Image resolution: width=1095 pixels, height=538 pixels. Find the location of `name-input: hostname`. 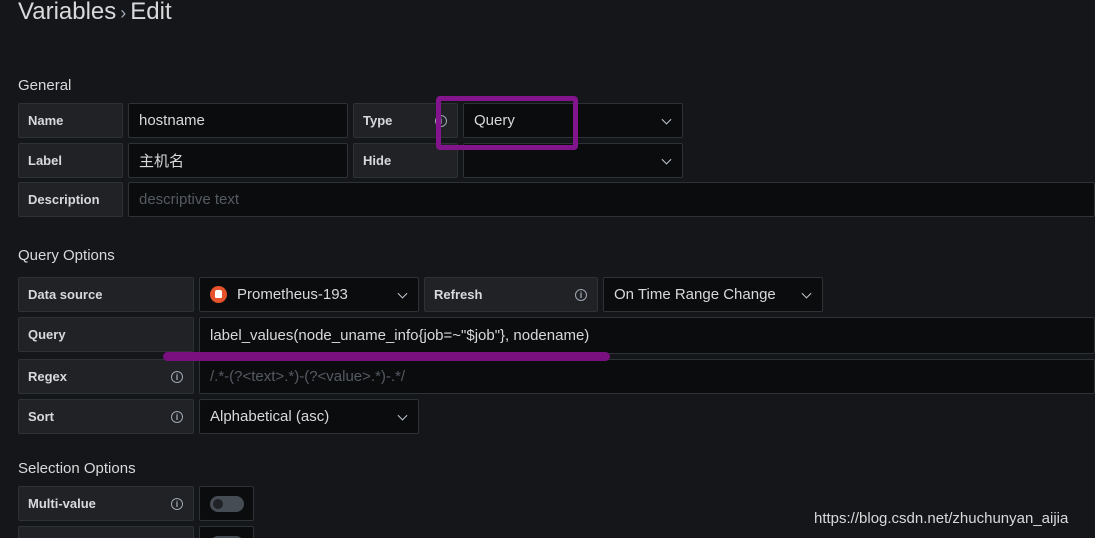

name-input: hostname is located at coordinates (238, 120).